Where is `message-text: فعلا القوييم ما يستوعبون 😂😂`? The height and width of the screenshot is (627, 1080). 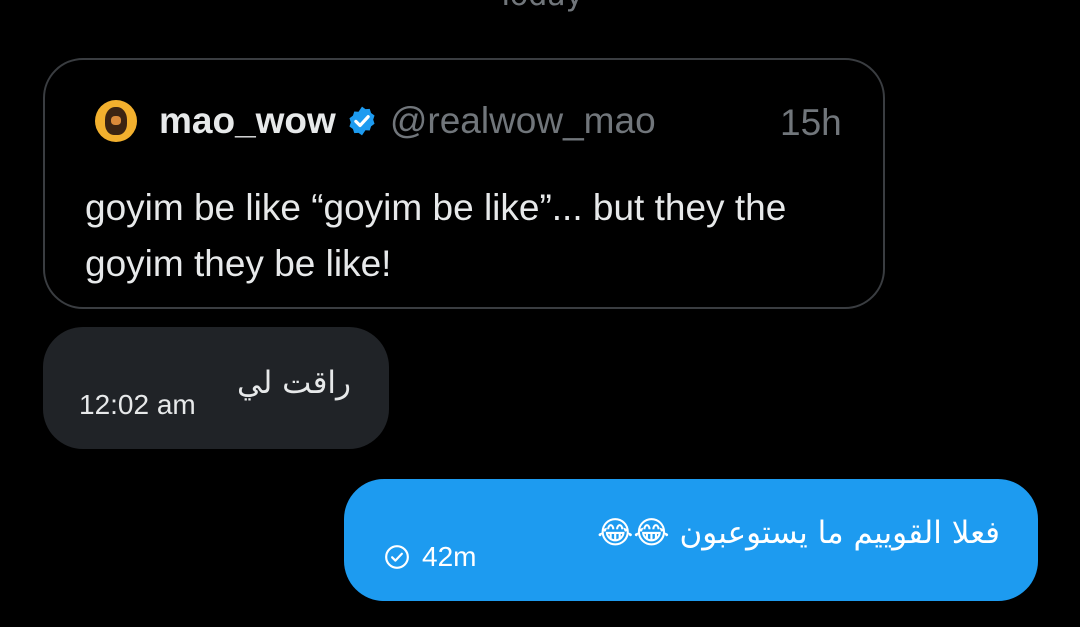 message-text: فعلا القوييم ما يستوعبون 😂😂 is located at coordinates (798, 533).